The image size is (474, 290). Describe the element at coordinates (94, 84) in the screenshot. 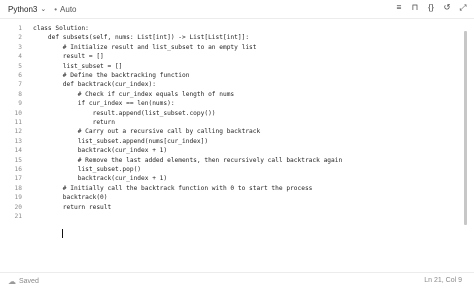

I see `code-line: def backtrack(cur_index):` at that location.